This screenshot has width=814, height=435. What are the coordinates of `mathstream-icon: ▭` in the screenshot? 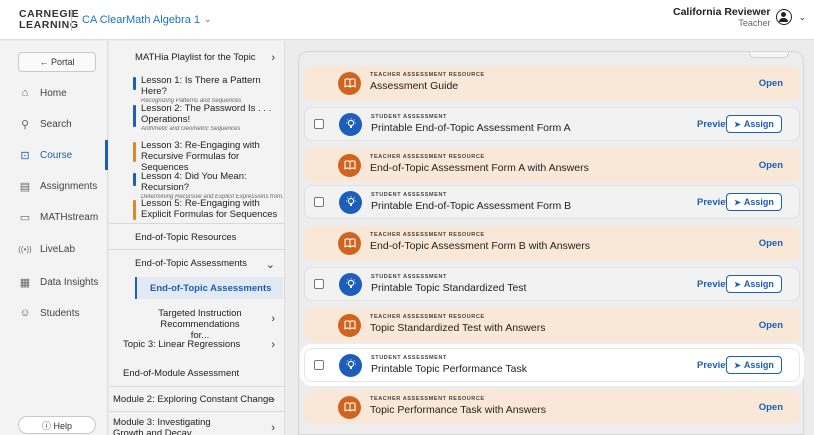 It's located at (25, 217).